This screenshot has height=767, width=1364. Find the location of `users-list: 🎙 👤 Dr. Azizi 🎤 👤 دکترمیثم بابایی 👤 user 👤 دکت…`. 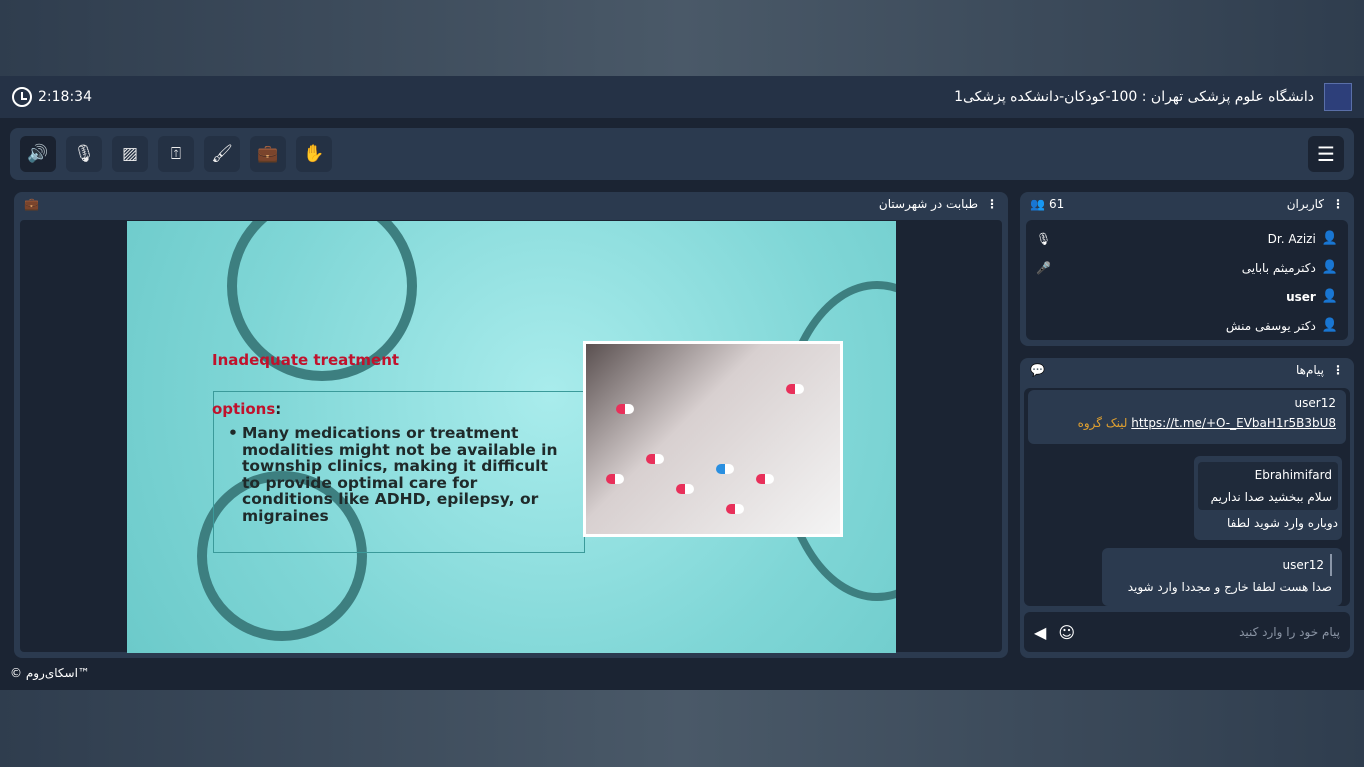

users-list: 🎙 👤 Dr. Azizi 🎤 👤 دکترمیثم بابایی 👤 user 👤 دکت… is located at coordinates (1187, 280).